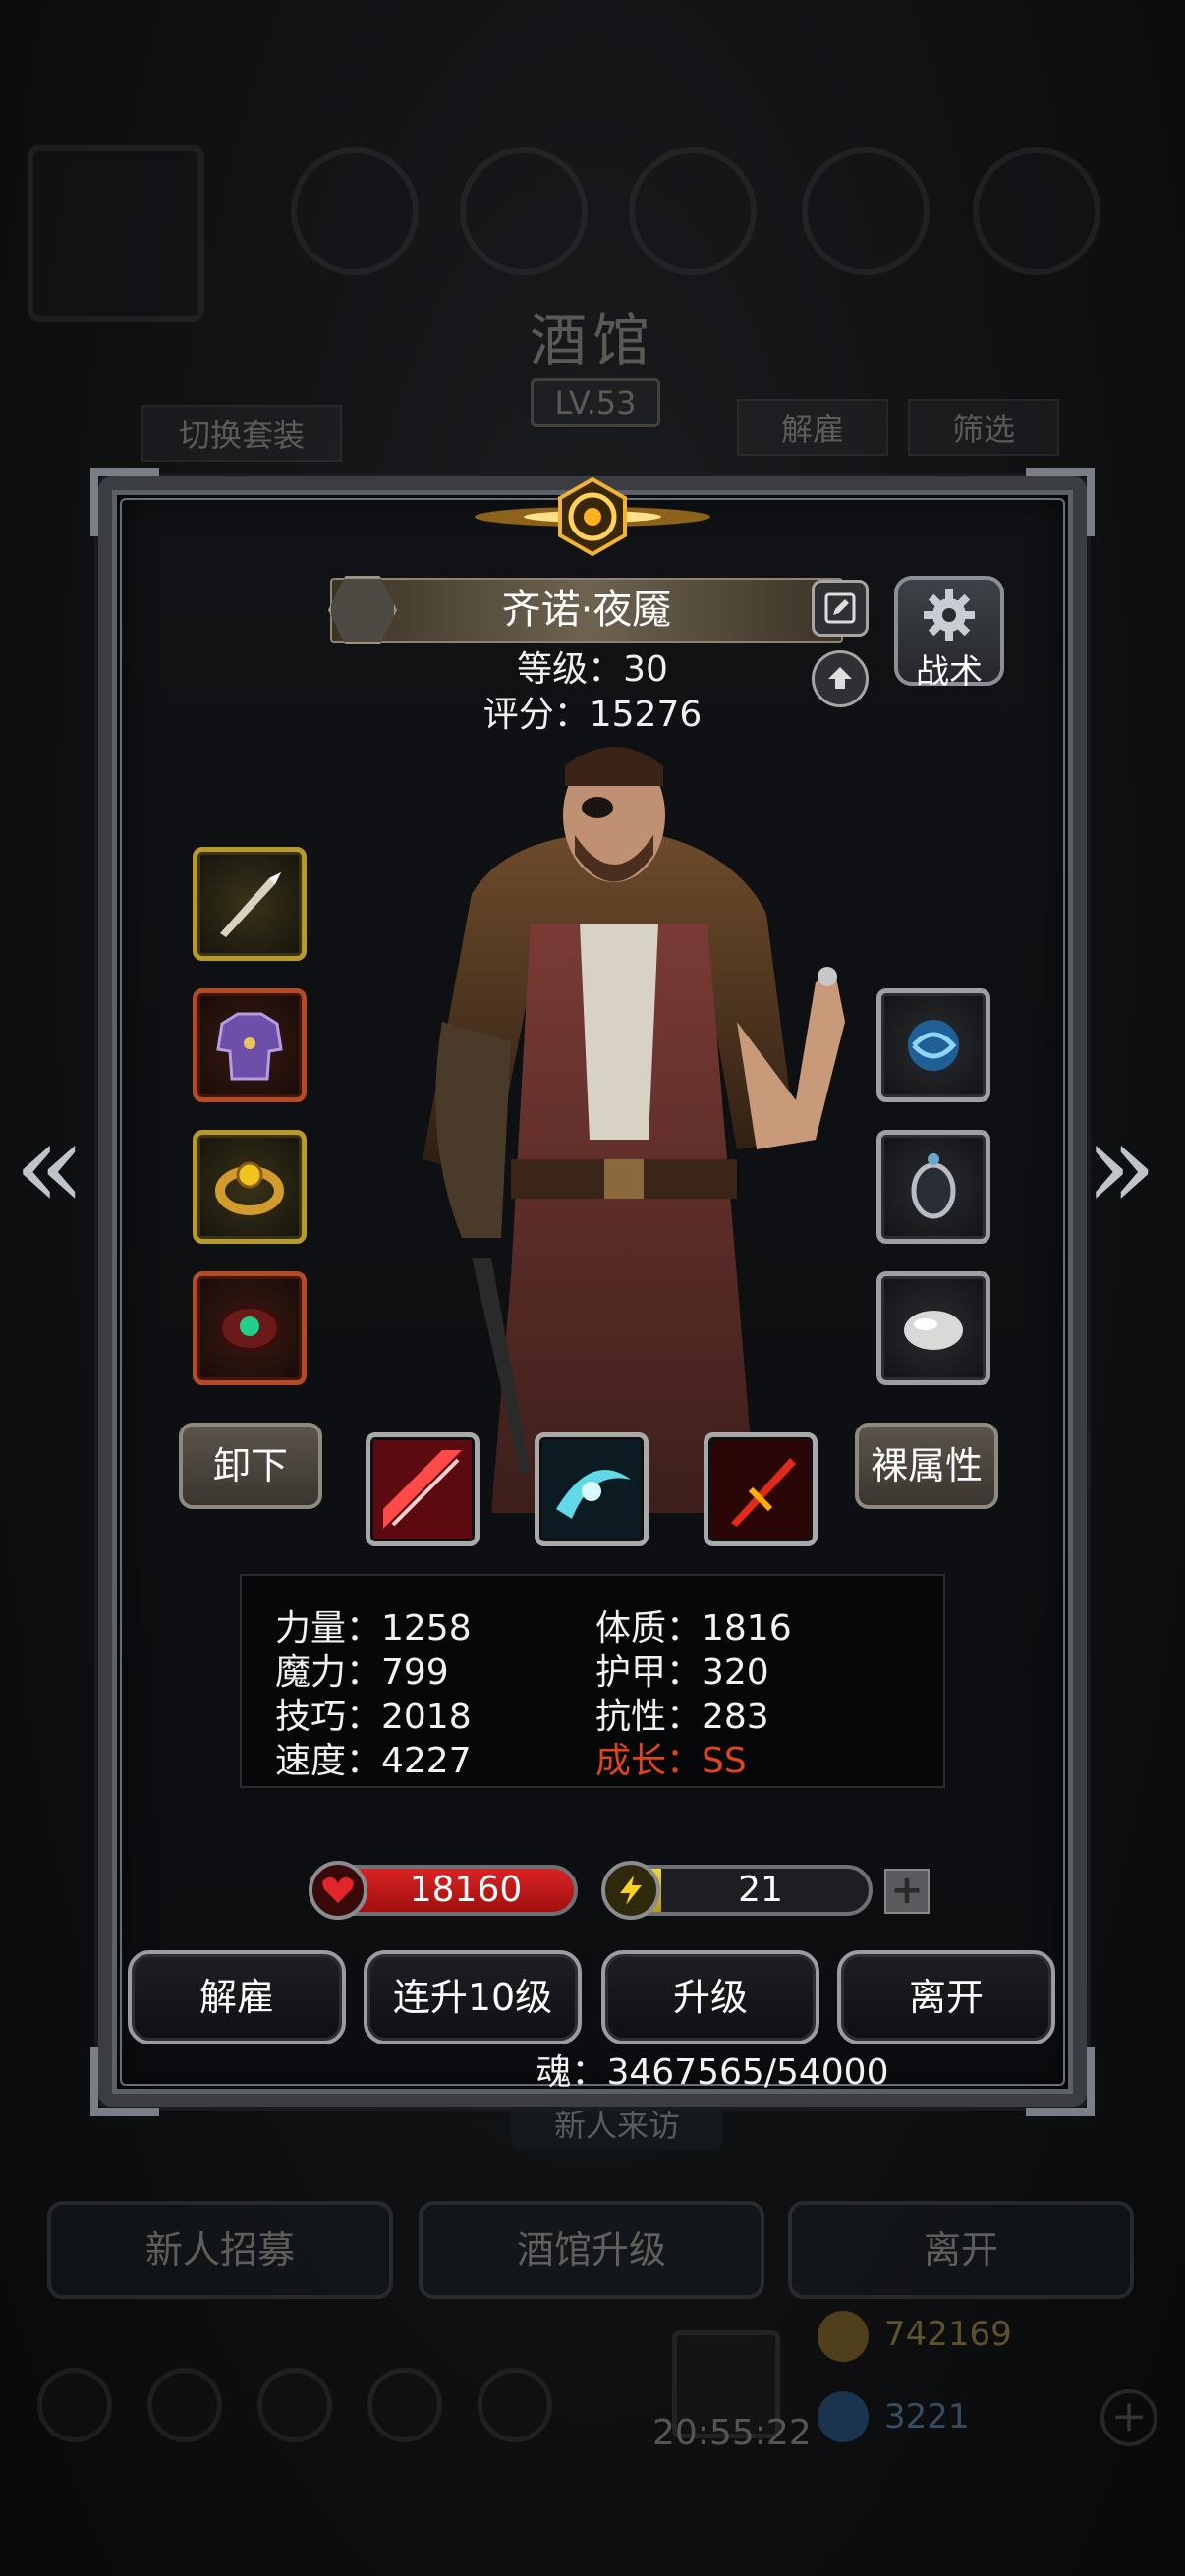 This screenshot has width=1185, height=2576. What do you see at coordinates (671, 1761) in the screenshot?
I see `stat-growth: 成长：SS` at bounding box center [671, 1761].